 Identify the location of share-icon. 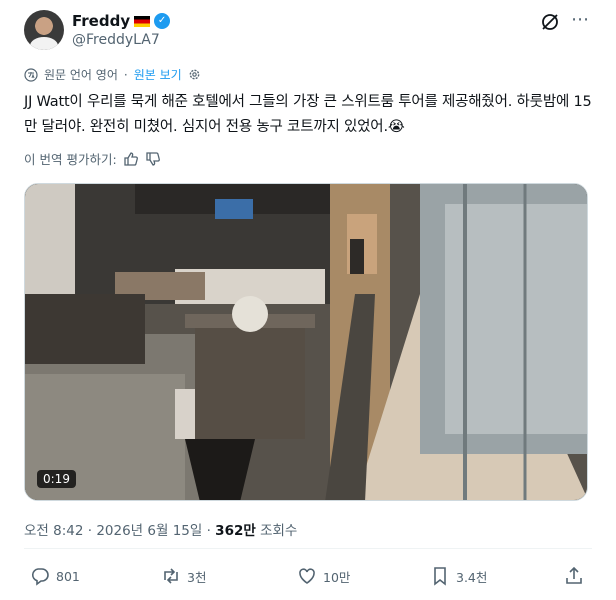
(574, 575).